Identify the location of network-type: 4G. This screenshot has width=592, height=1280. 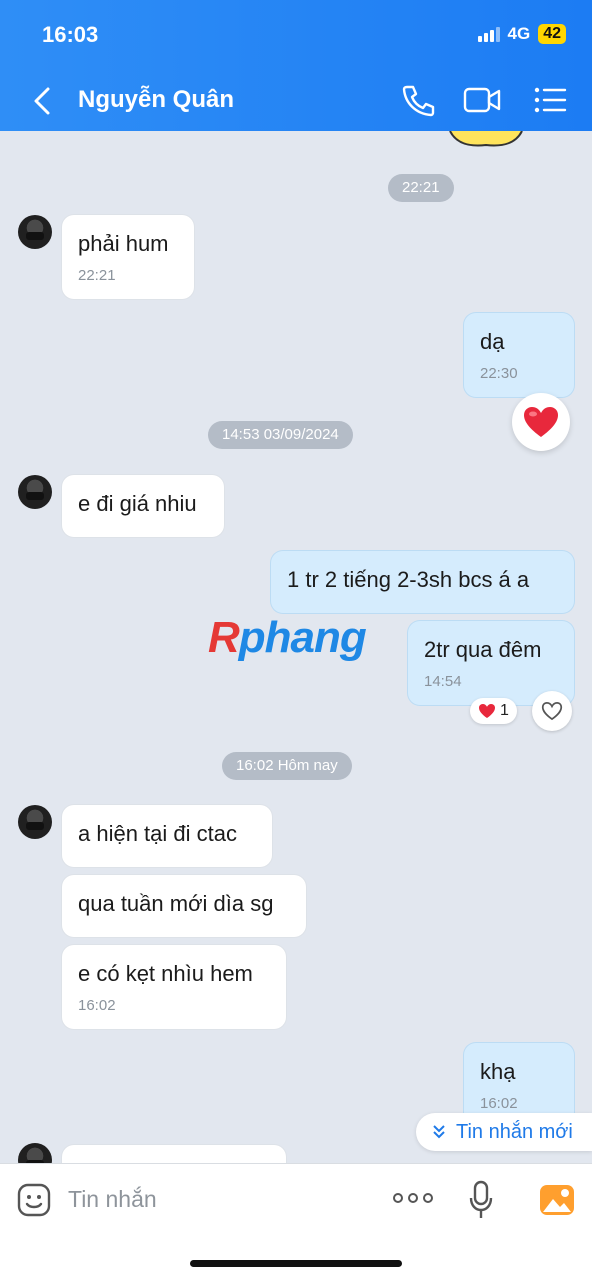
(519, 33).